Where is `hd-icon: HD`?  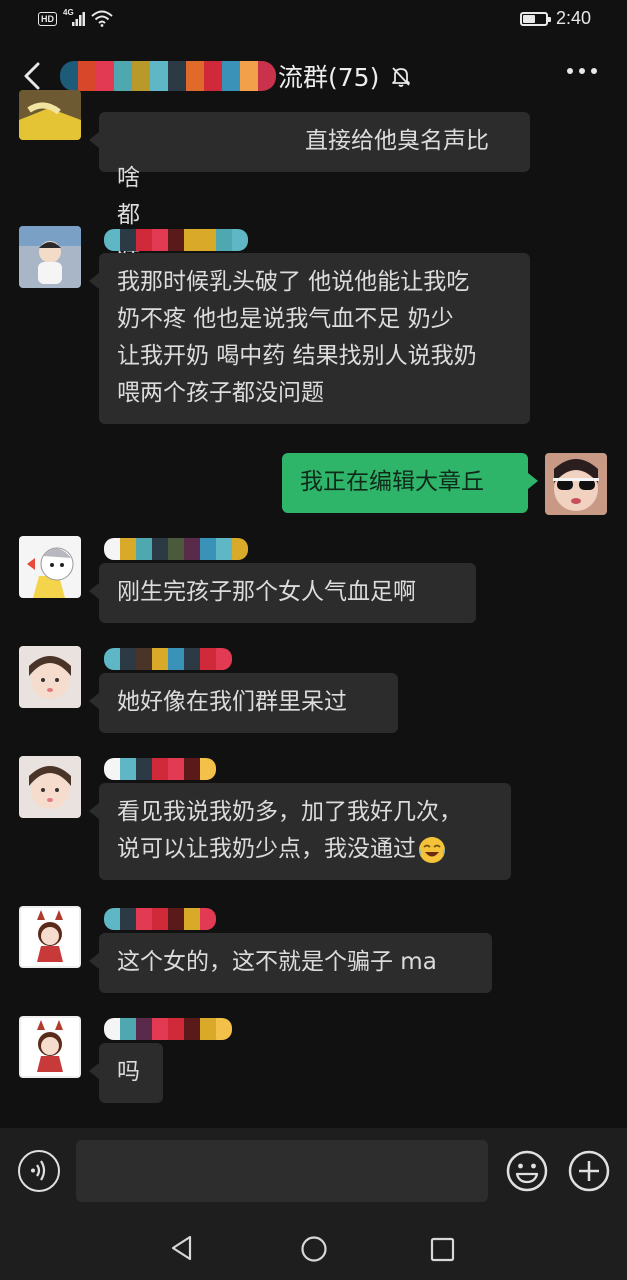 hd-icon: HD is located at coordinates (47, 18).